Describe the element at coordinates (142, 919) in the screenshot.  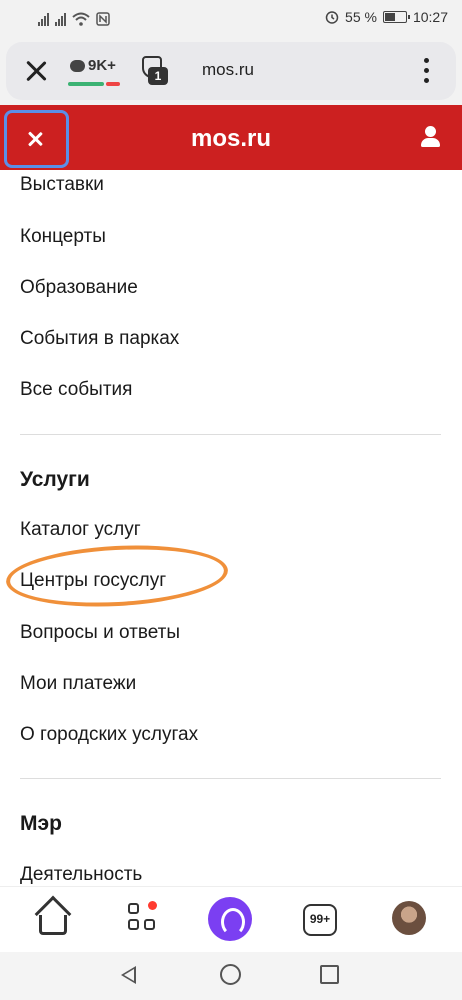
I see `services-grid-icon` at that location.